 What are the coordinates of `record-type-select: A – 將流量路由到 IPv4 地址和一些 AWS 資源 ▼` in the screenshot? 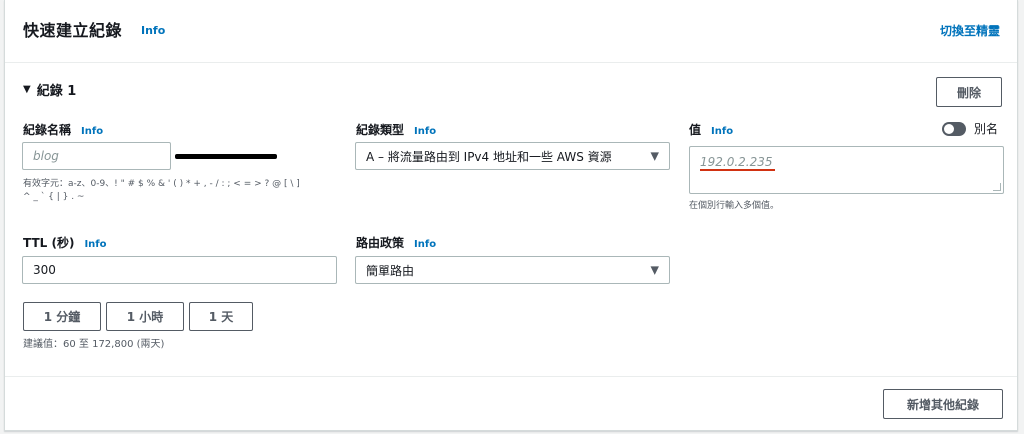 It's located at (512, 156).